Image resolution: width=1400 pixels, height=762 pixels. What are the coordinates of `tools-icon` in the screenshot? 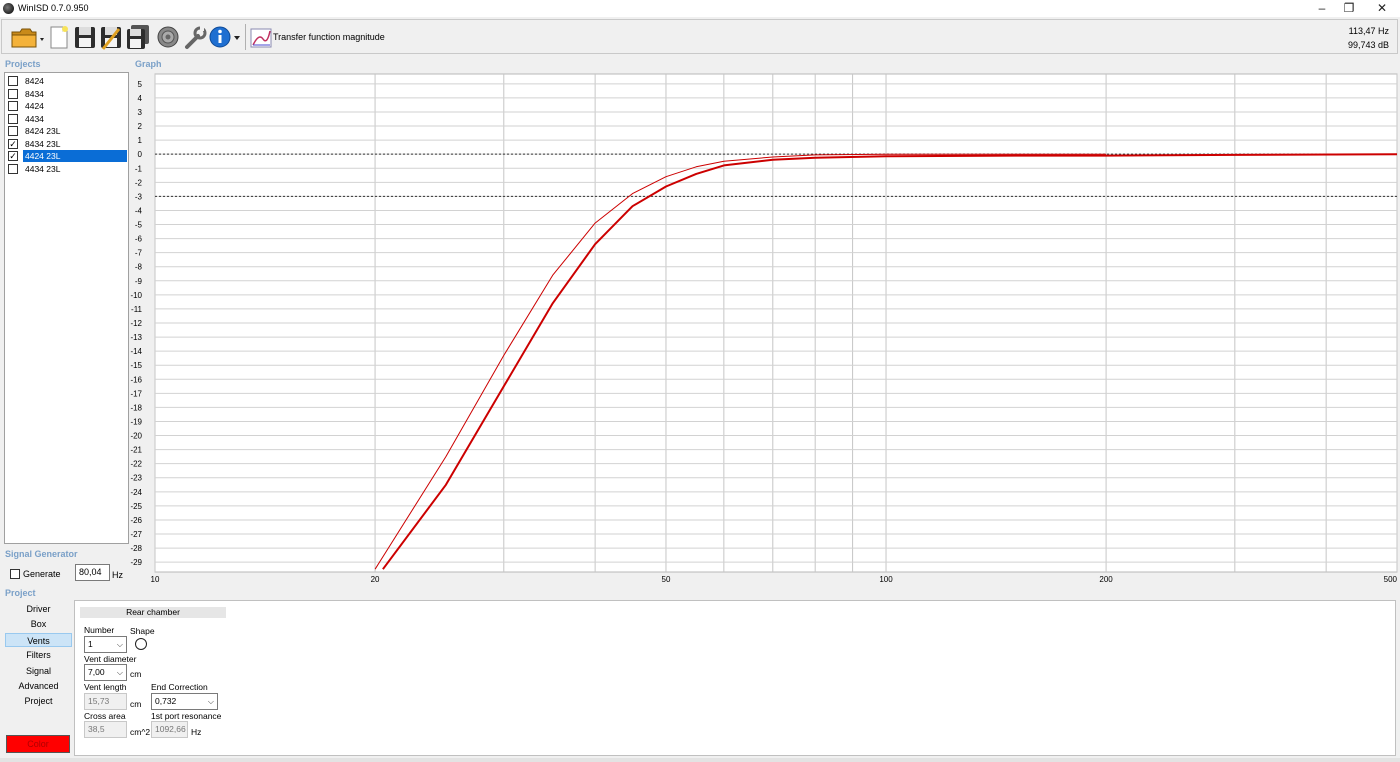 It's located at (196, 37).